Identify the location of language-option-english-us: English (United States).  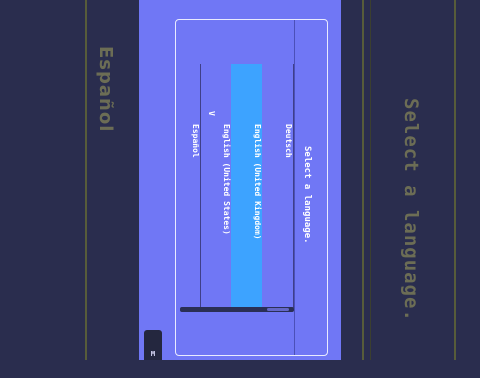
(215, 186).